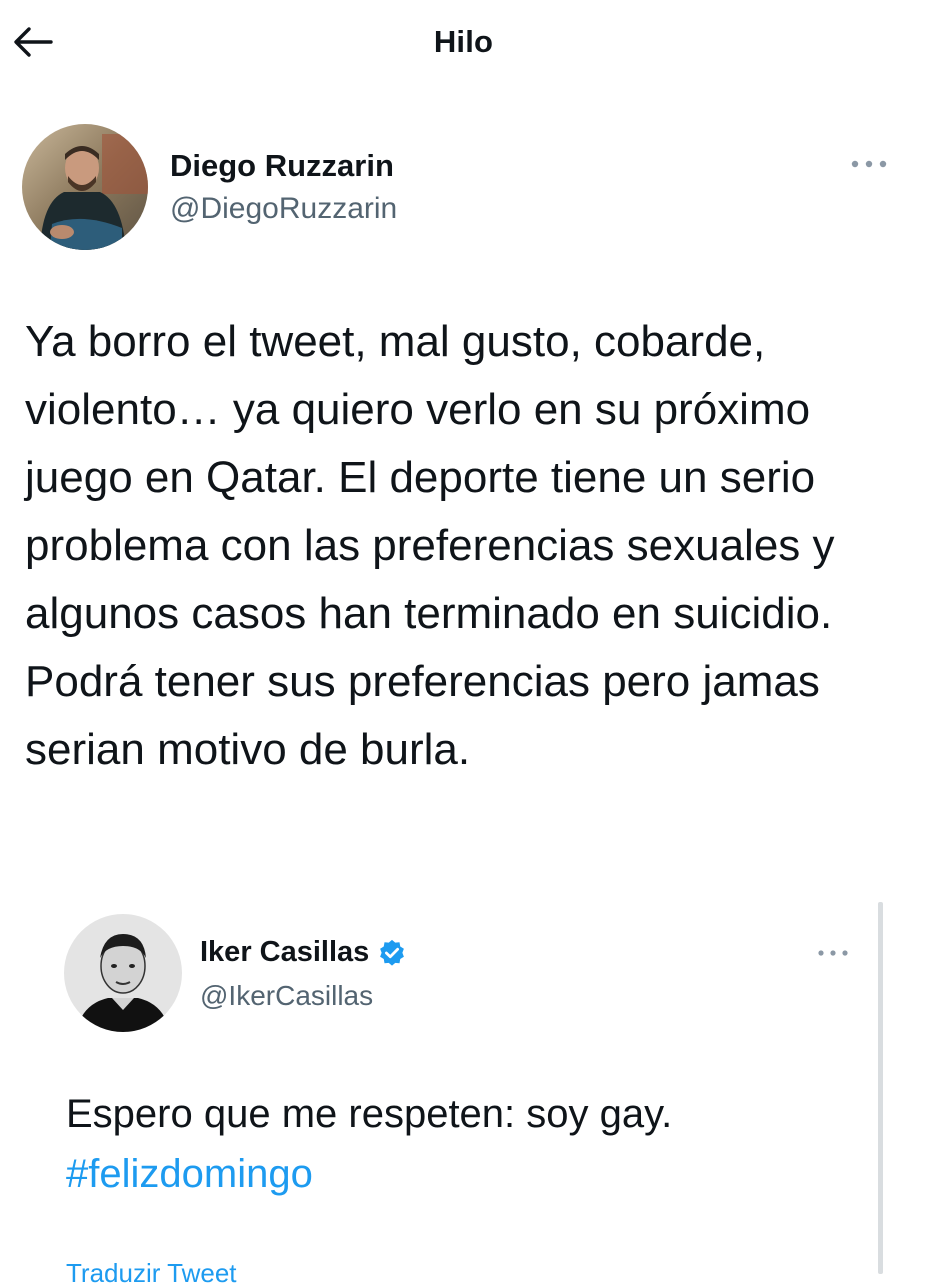 The height and width of the screenshot is (1284, 927). Describe the element at coordinates (286, 996) in the screenshot. I see `quoted-author-handle: @IkerCasillas` at that location.